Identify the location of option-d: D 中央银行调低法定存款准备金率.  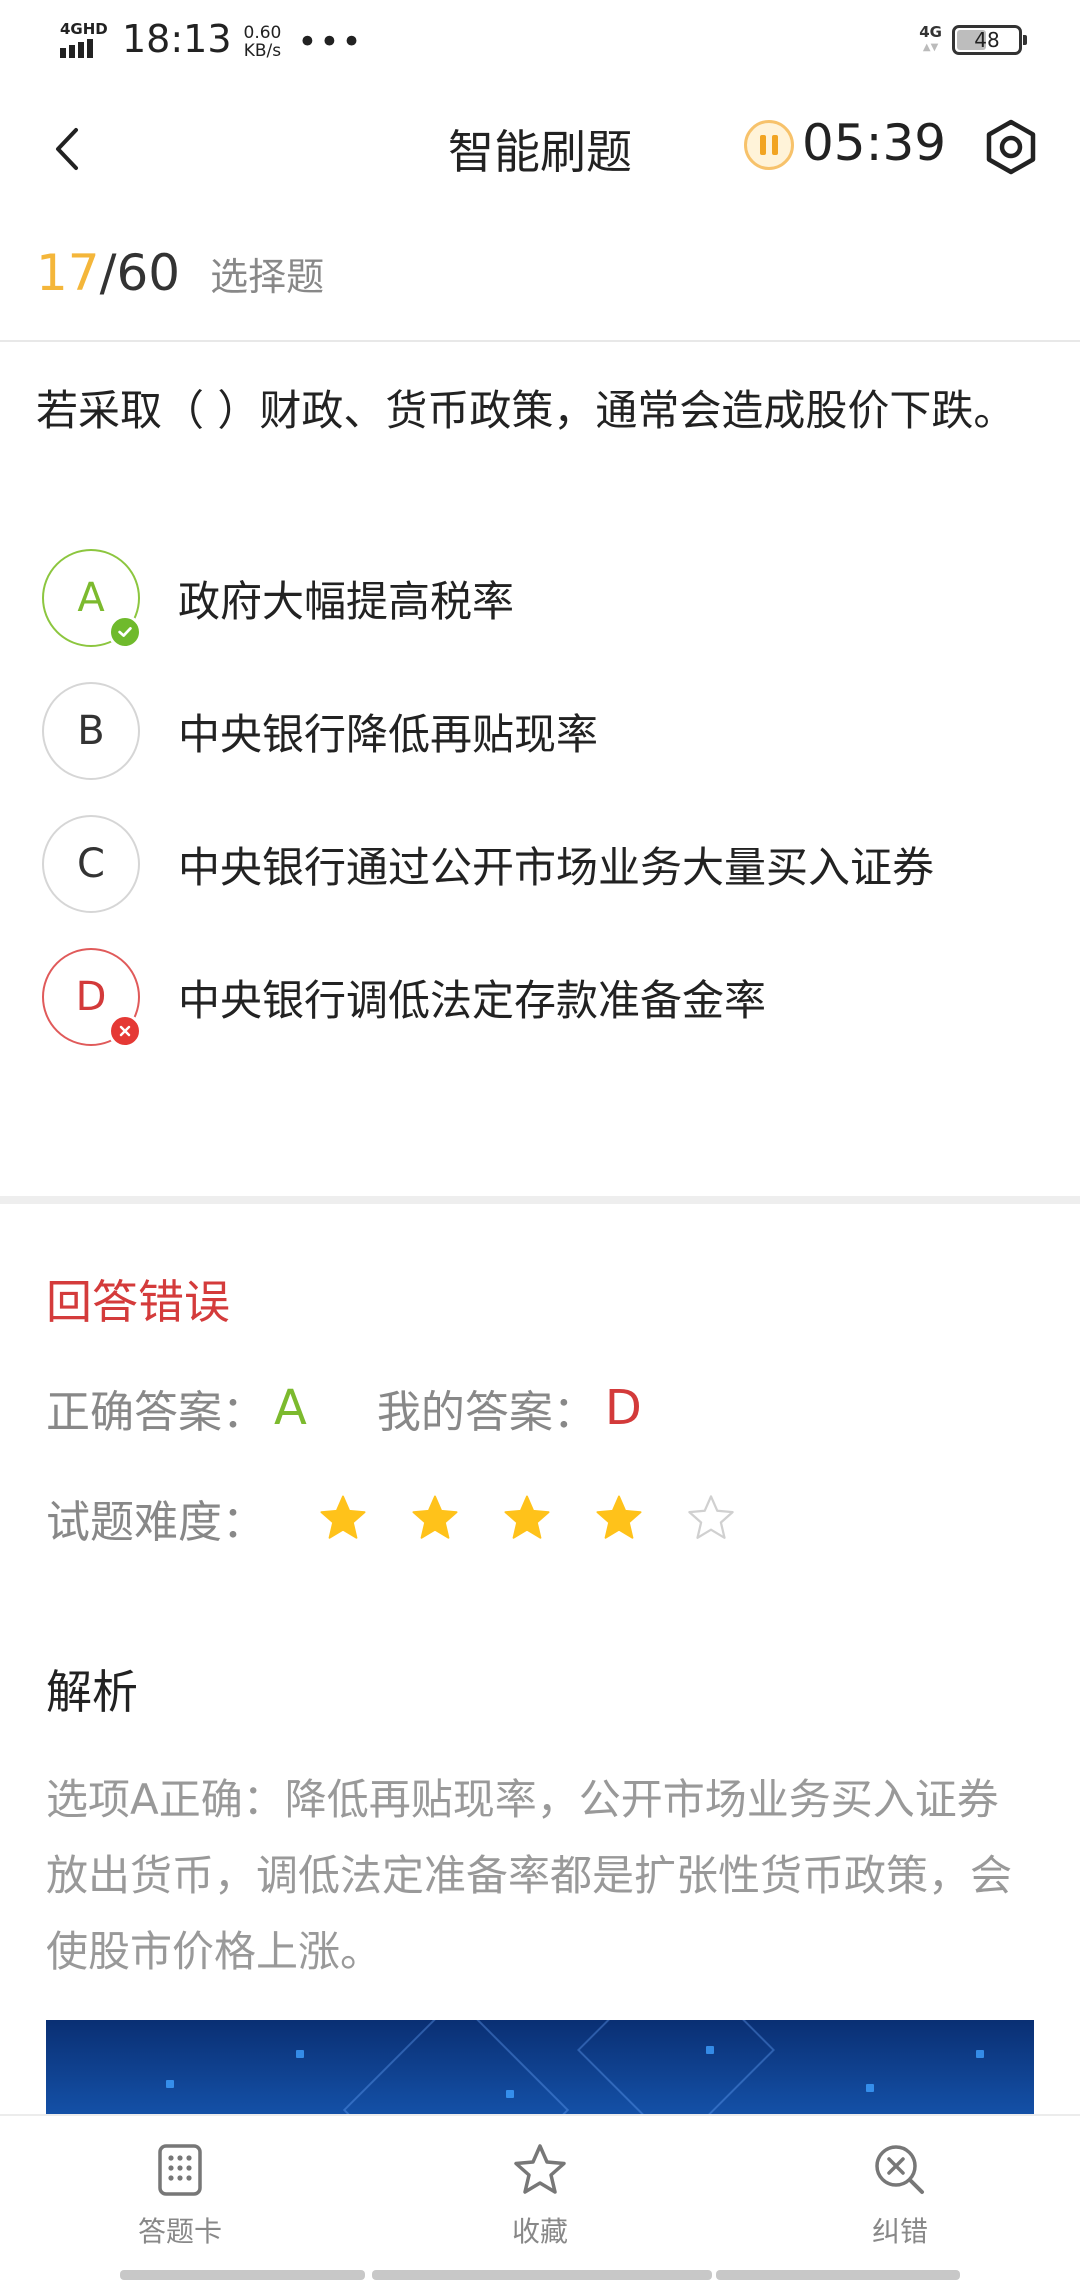
(542, 997).